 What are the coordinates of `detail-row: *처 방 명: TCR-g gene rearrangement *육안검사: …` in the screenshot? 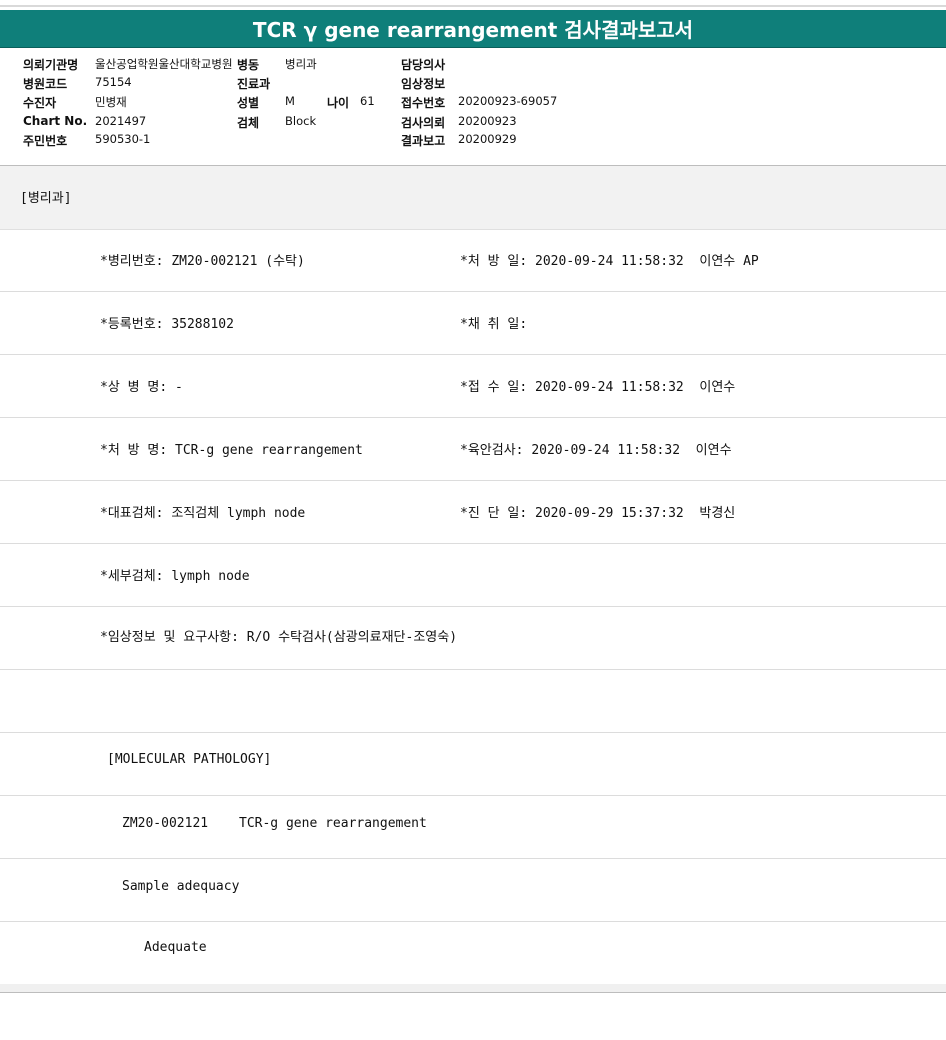 It's located at (473, 449).